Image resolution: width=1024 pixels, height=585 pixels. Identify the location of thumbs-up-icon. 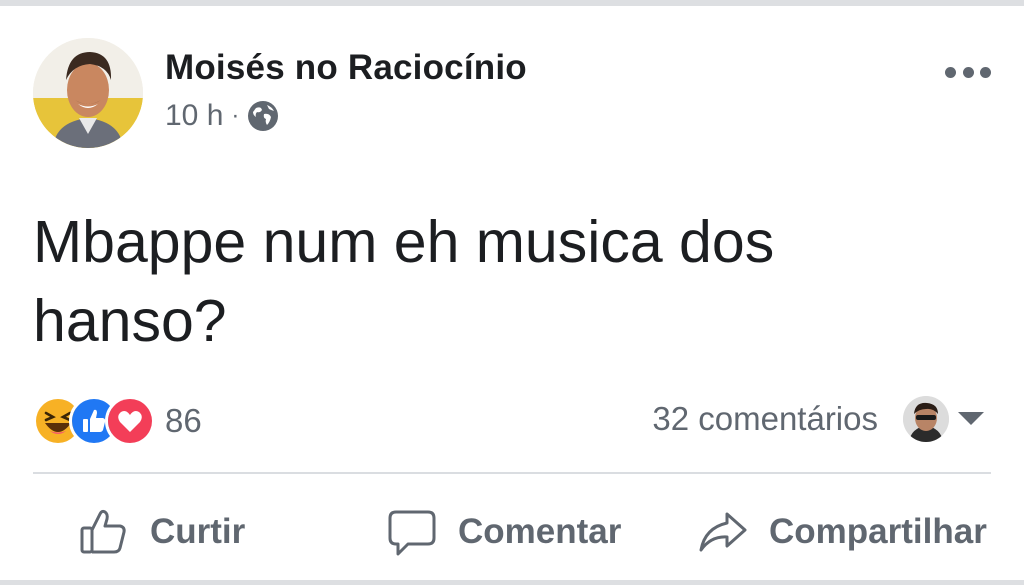
(103, 531).